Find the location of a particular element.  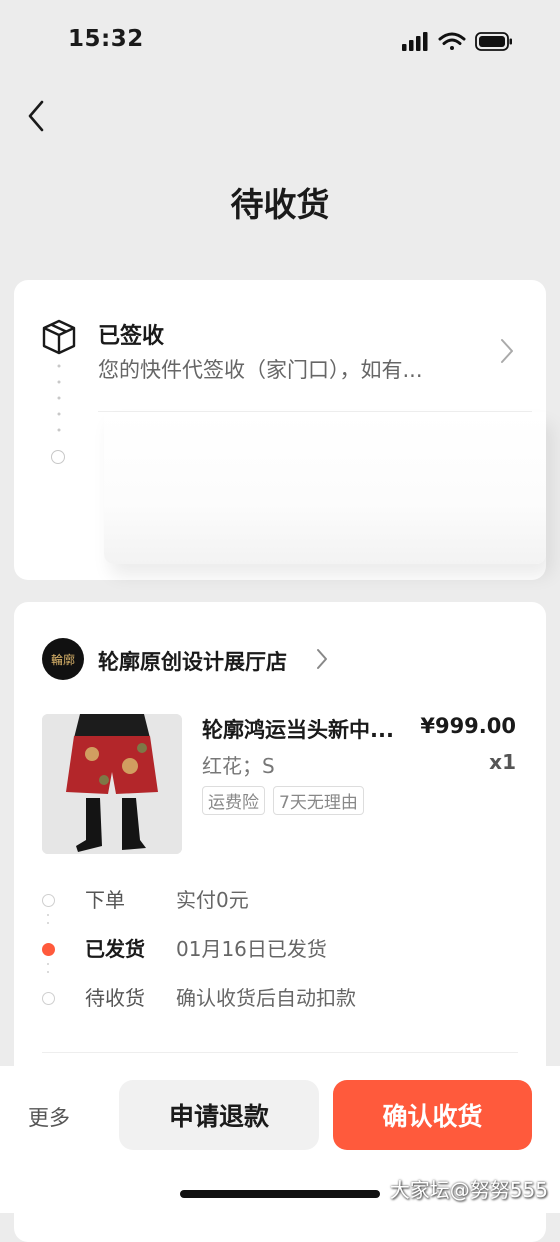

page-title: 待收货 is located at coordinates (280, 204).